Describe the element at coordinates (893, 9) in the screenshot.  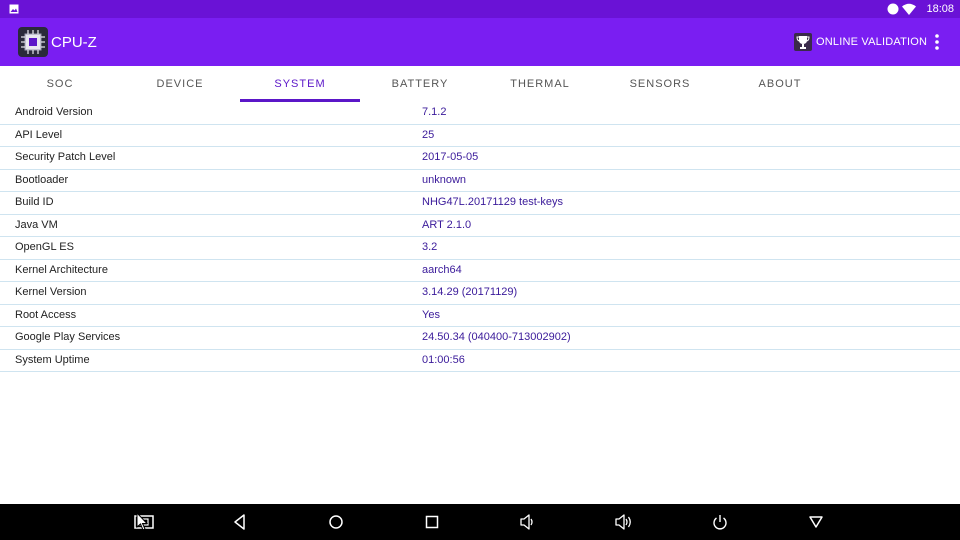
I see `status-circle-icon` at that location.